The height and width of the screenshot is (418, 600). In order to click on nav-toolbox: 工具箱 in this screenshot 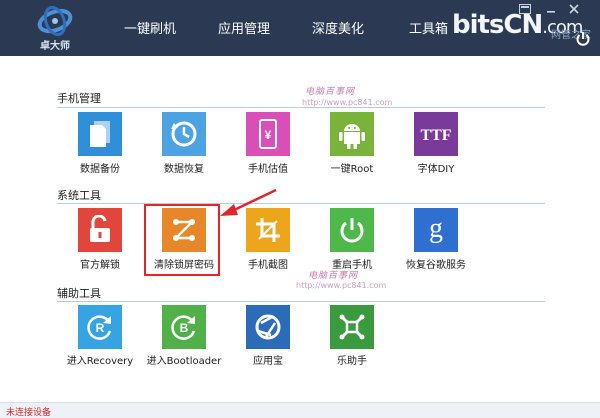, I will do `click(428, 27)`.